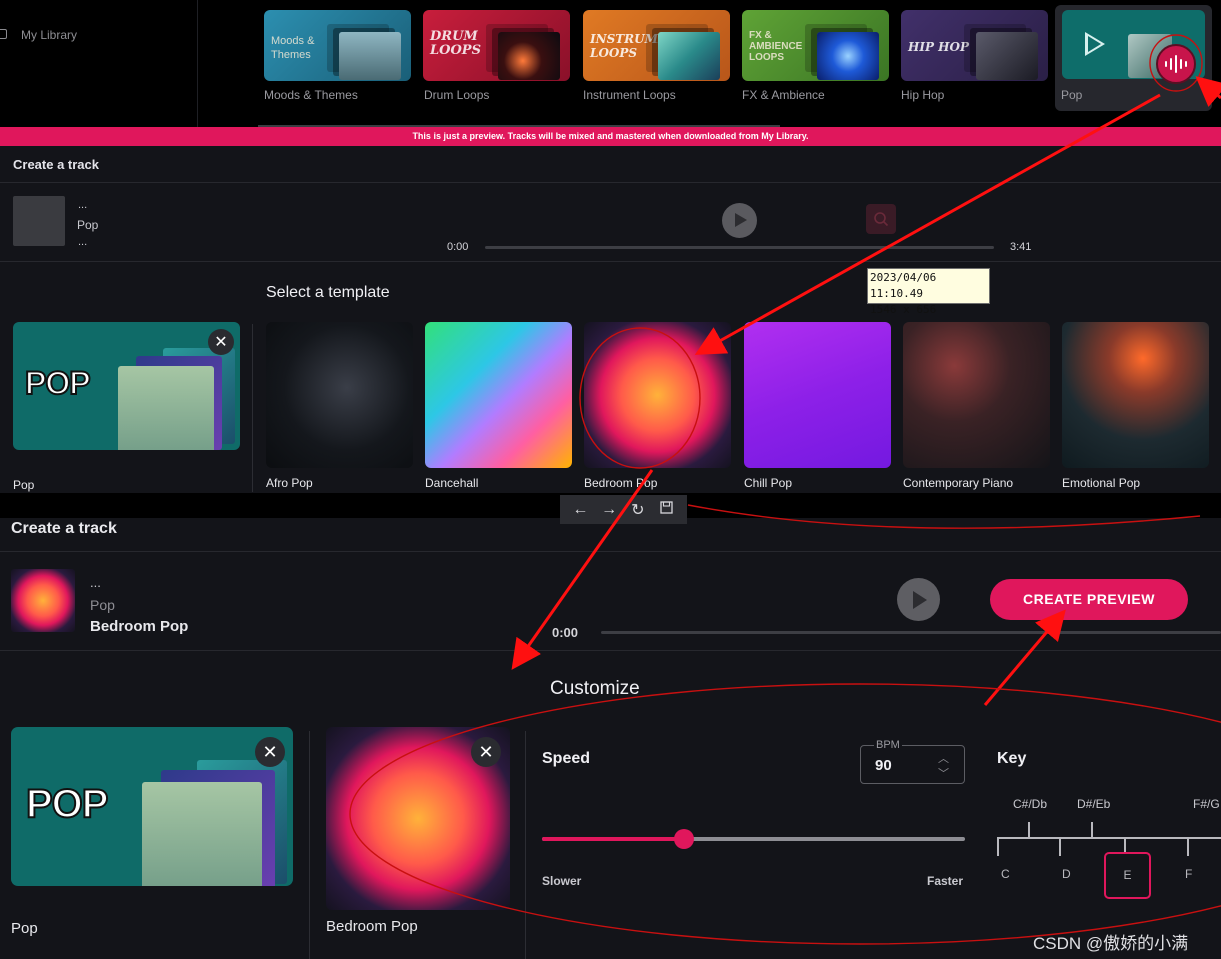 Image resolution: width=1221 pixels, height=959 pixels. What do you see at coordinates (657, 395) in the screenshot?
I see `template-card-bedroom-pop` at bounding box center [657, 395].